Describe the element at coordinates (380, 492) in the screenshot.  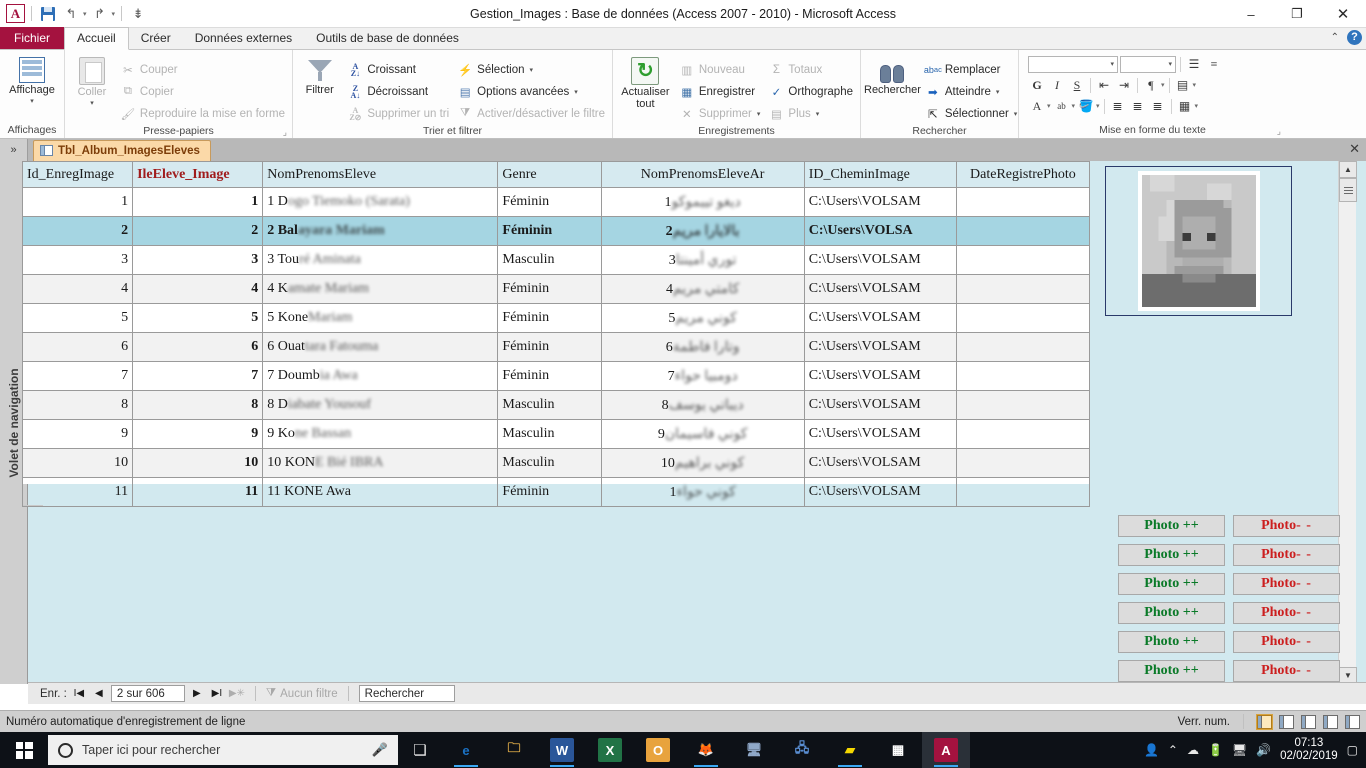
I see `cell-nom: 11 KONE Awa` at that location.